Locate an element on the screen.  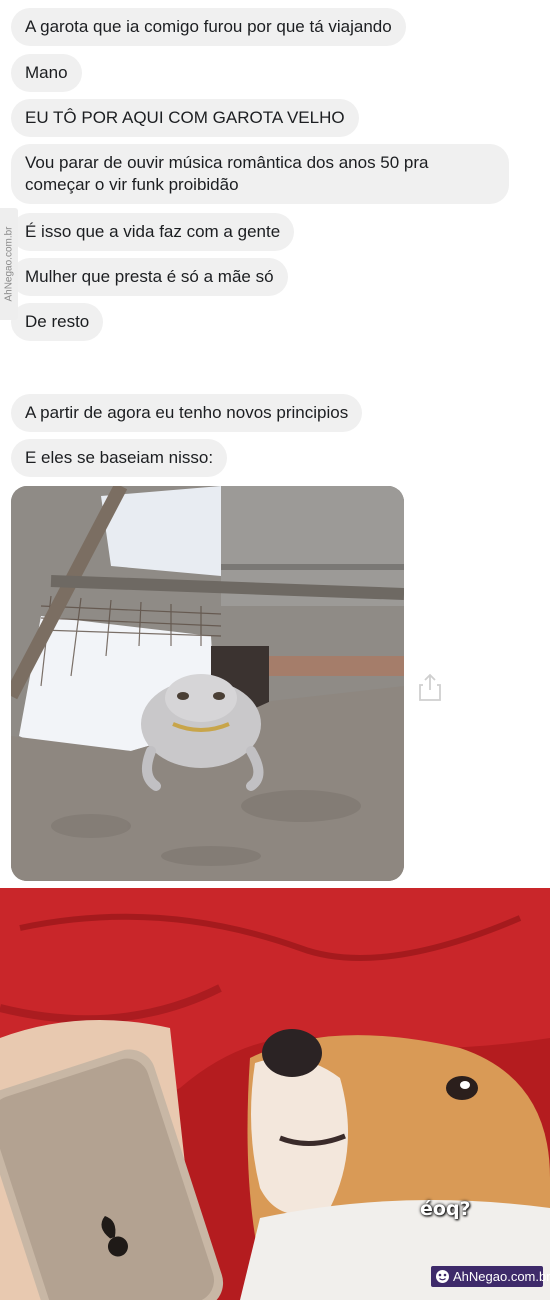
message-bubble: Mulher que presta é só a mãe só is located at coordinates (149, 277).